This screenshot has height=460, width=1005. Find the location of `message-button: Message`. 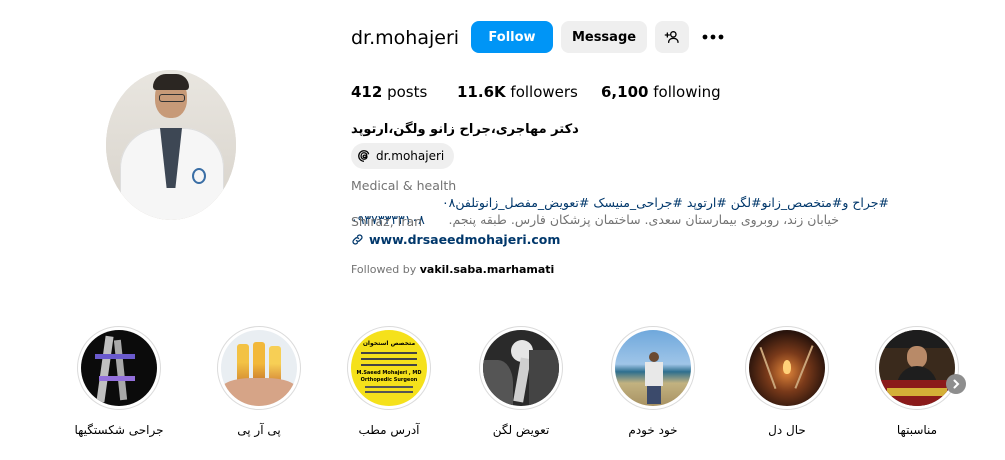

message-button: Message is located at coordinates (604, 37).